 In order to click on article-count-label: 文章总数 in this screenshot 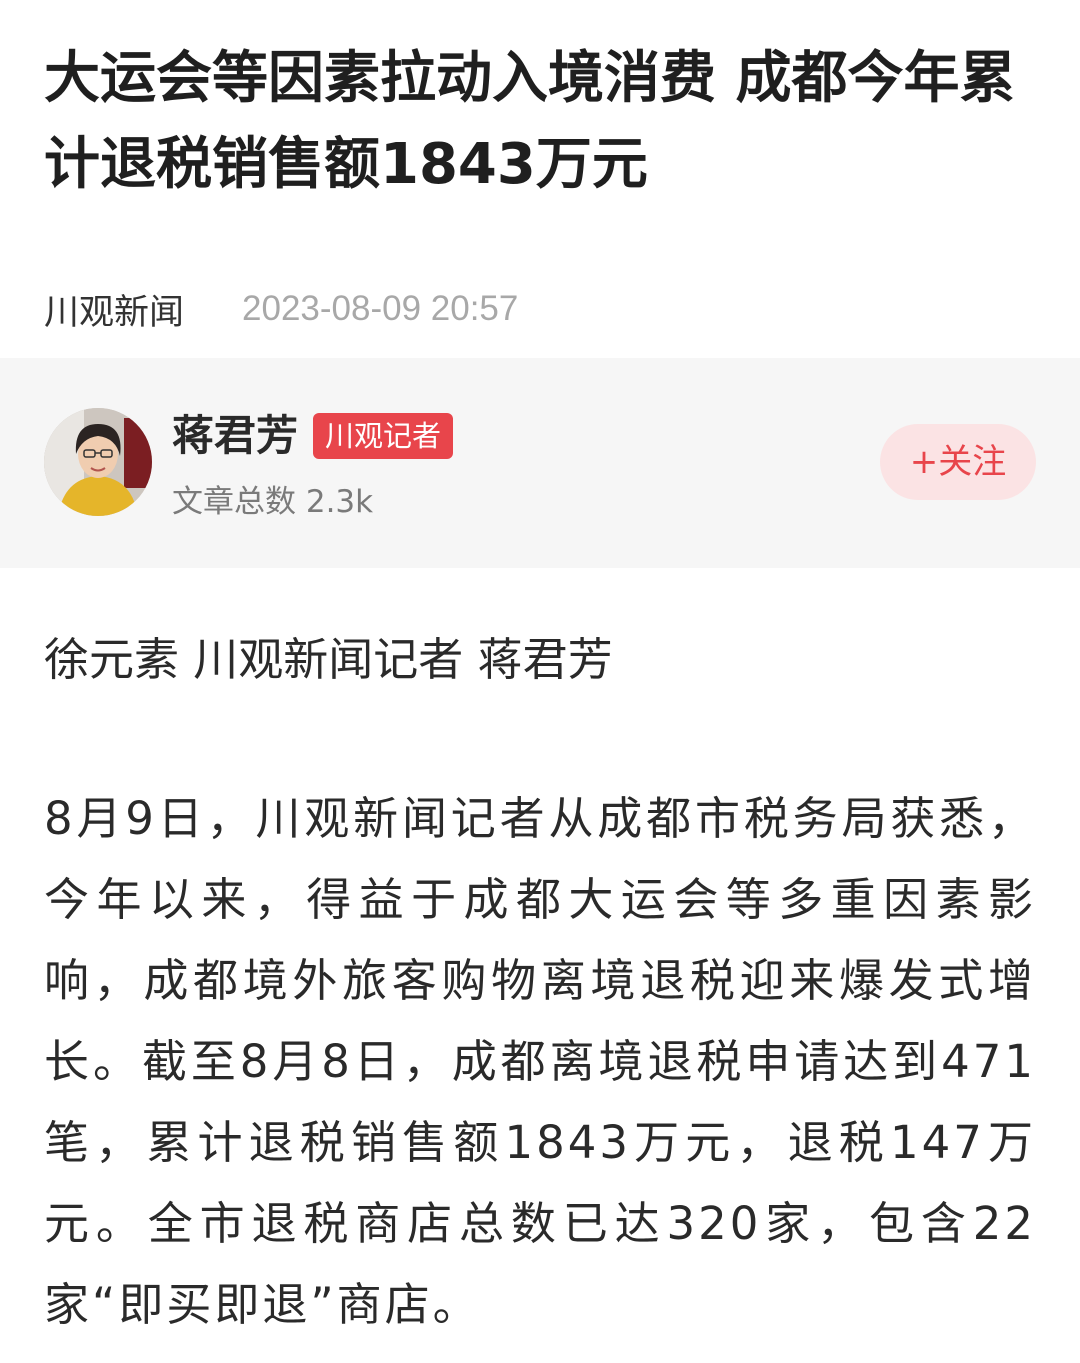, I will do `click(234, 502)`.